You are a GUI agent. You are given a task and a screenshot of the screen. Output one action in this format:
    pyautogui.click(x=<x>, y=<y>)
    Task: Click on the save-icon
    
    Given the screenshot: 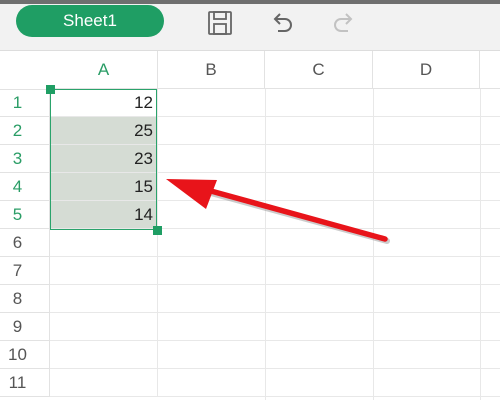 What is the action you would take?
    pyautogui.click(x=220, y=23)
    